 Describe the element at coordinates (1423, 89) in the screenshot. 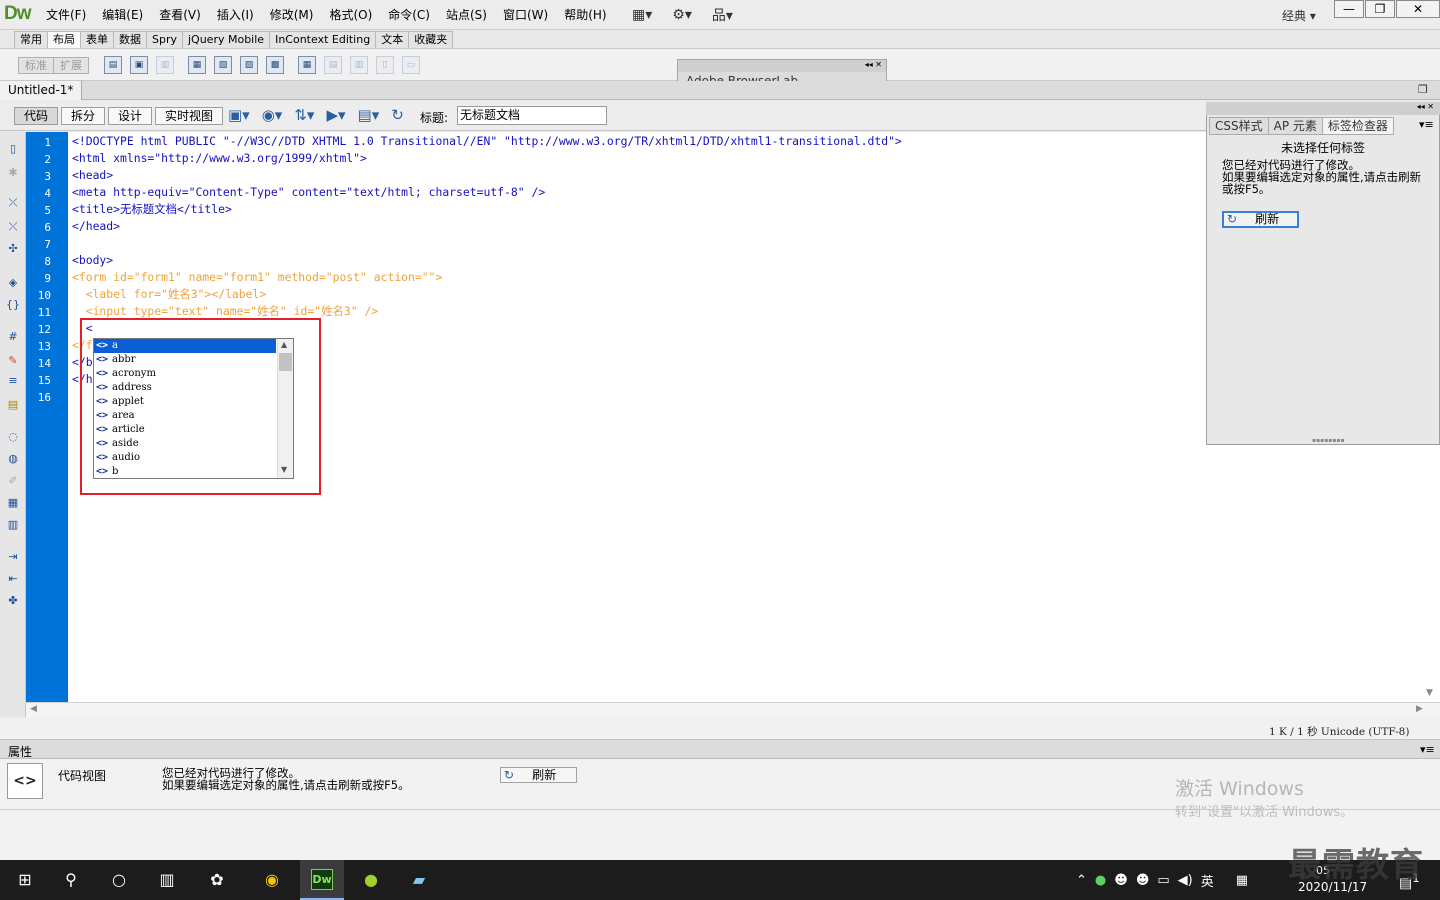

I see `document-restore-icon: ❐` at that location.